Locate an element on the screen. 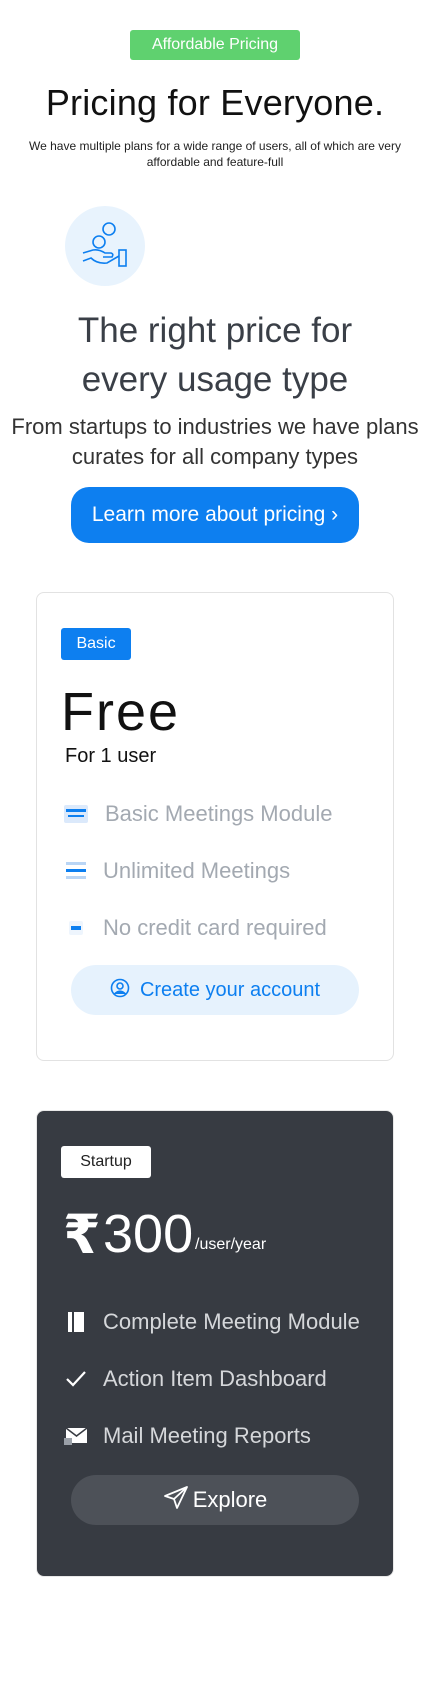 This screenshot has height=1696, width=430. feature-item: Complete Meeting Module is located at coordinates (211, 1322).